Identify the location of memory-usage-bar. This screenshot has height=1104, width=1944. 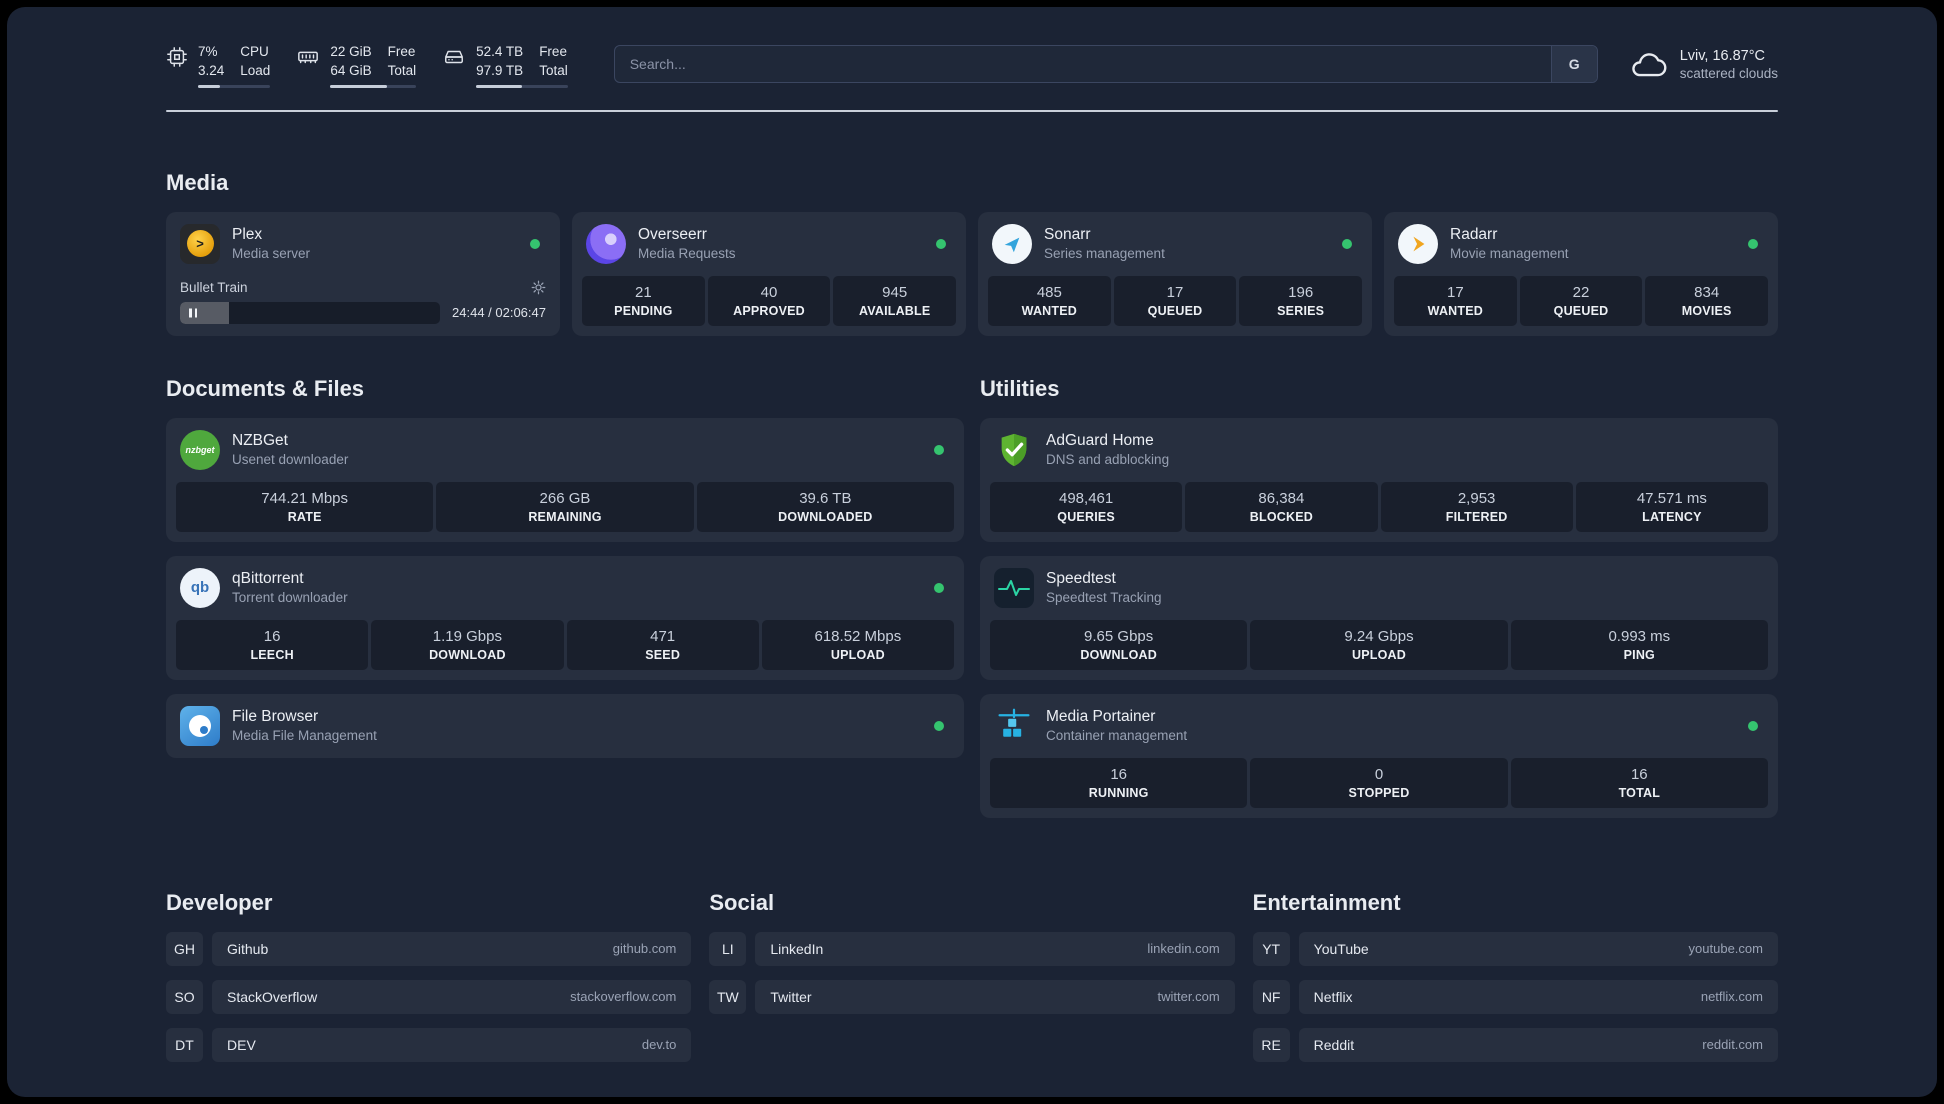
(373, 86).